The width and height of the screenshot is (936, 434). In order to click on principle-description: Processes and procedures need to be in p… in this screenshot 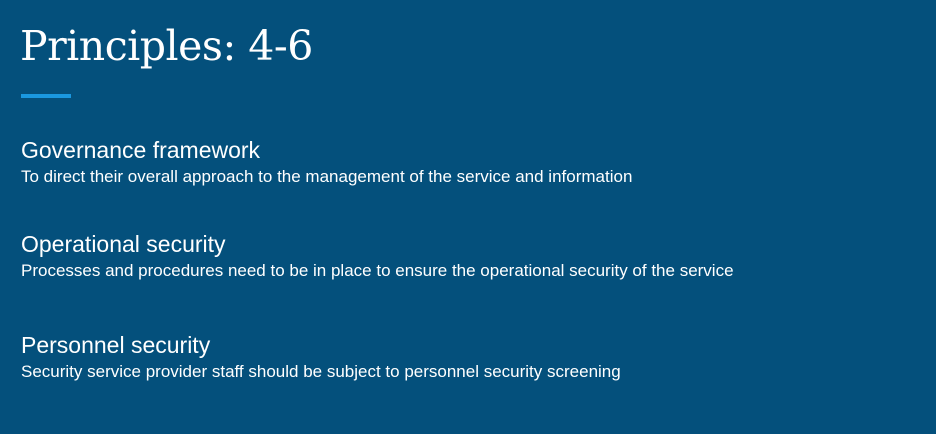, I will do `click(377, 270)`.